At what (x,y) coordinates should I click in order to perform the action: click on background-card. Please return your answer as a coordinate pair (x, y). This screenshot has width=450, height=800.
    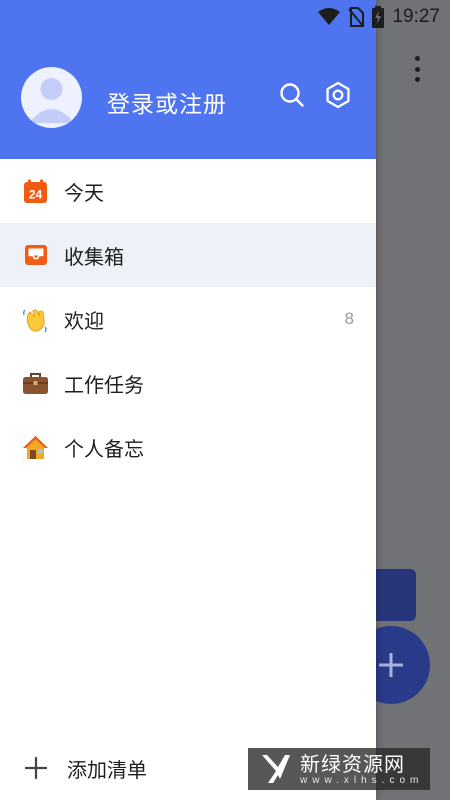
    Looking at the image, I should click on (394, 595).